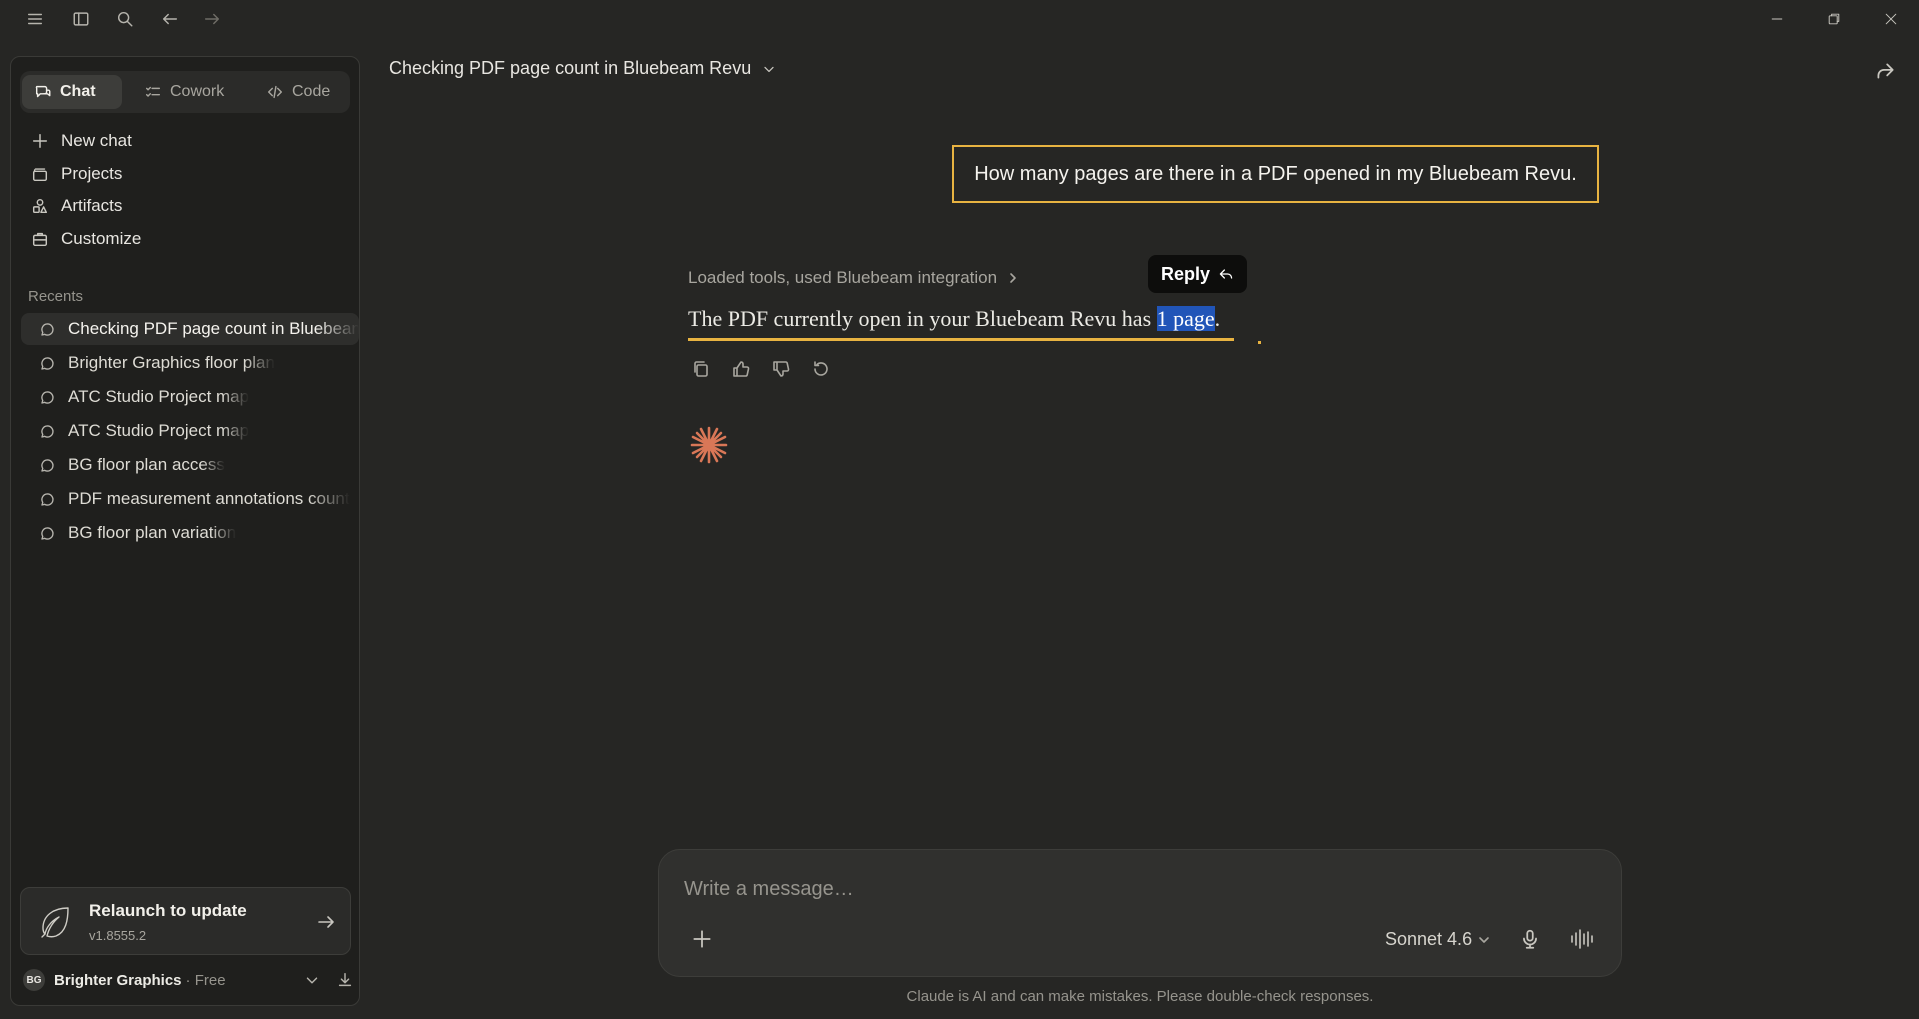 This screenshot has height=1019, width=1919. Describe the element at coordinates (55, 922) in the screenshot. I see `leaf-icon` at that location.